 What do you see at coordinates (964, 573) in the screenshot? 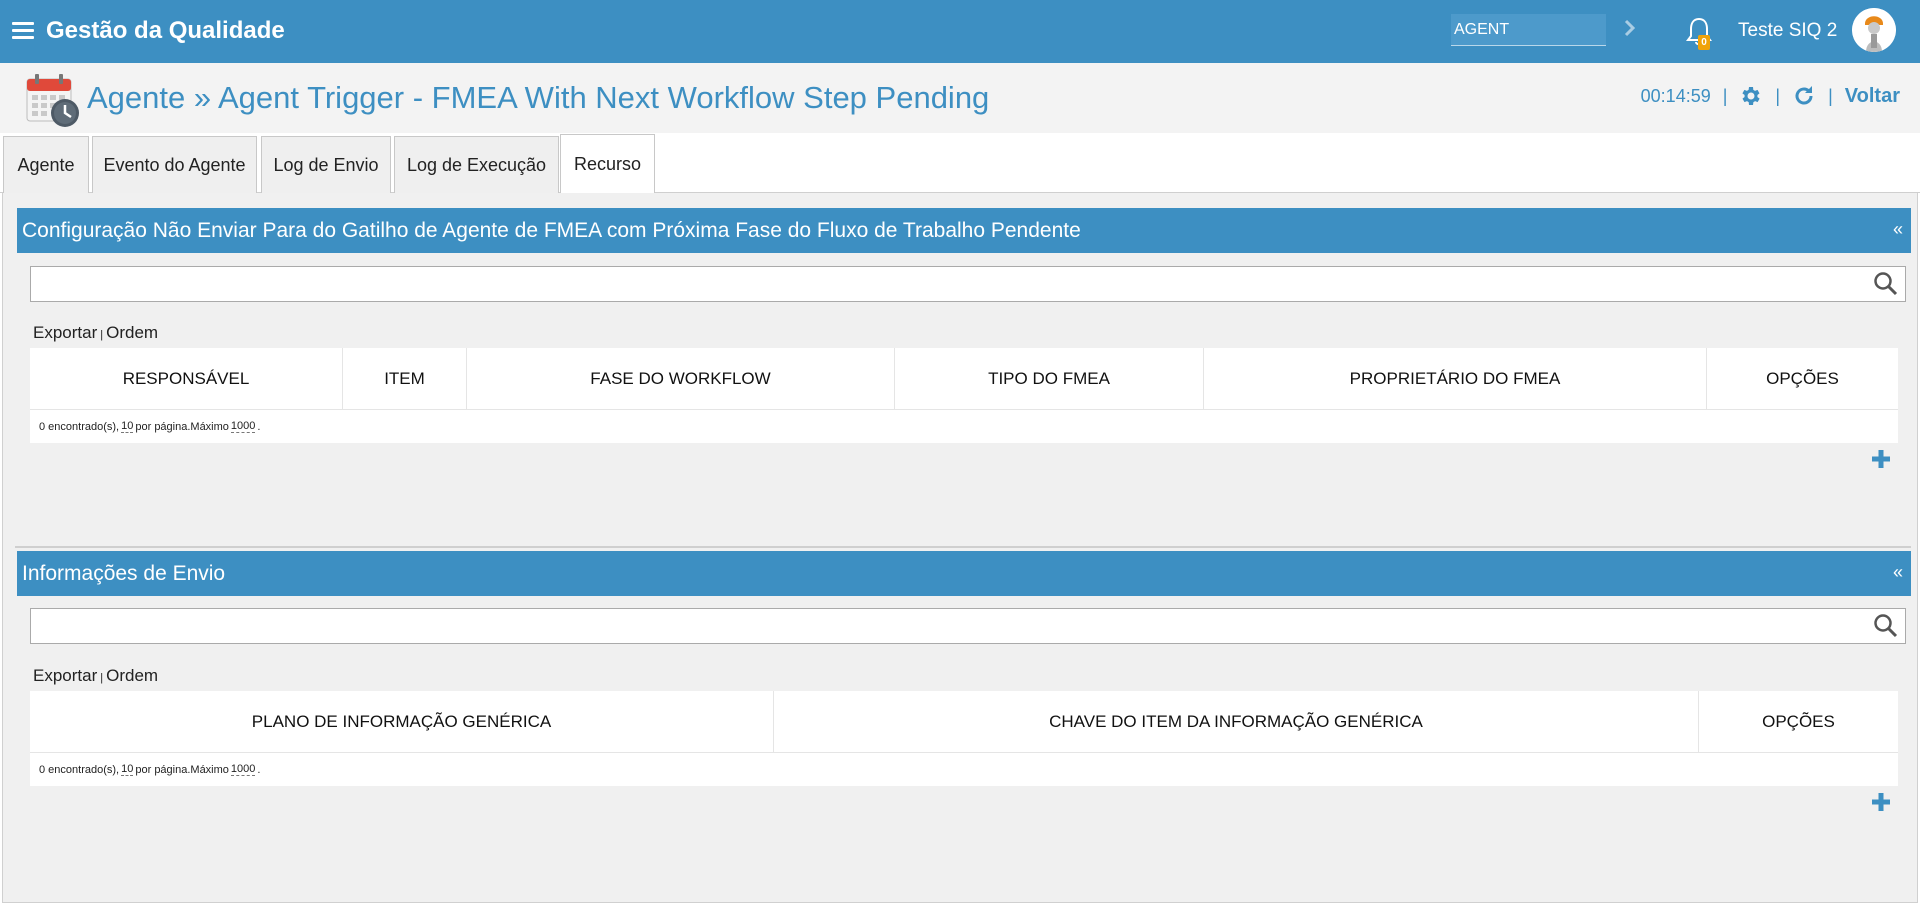
I see `sending-panel-header: Informações de Envio «` at bounding box center [964, 573].